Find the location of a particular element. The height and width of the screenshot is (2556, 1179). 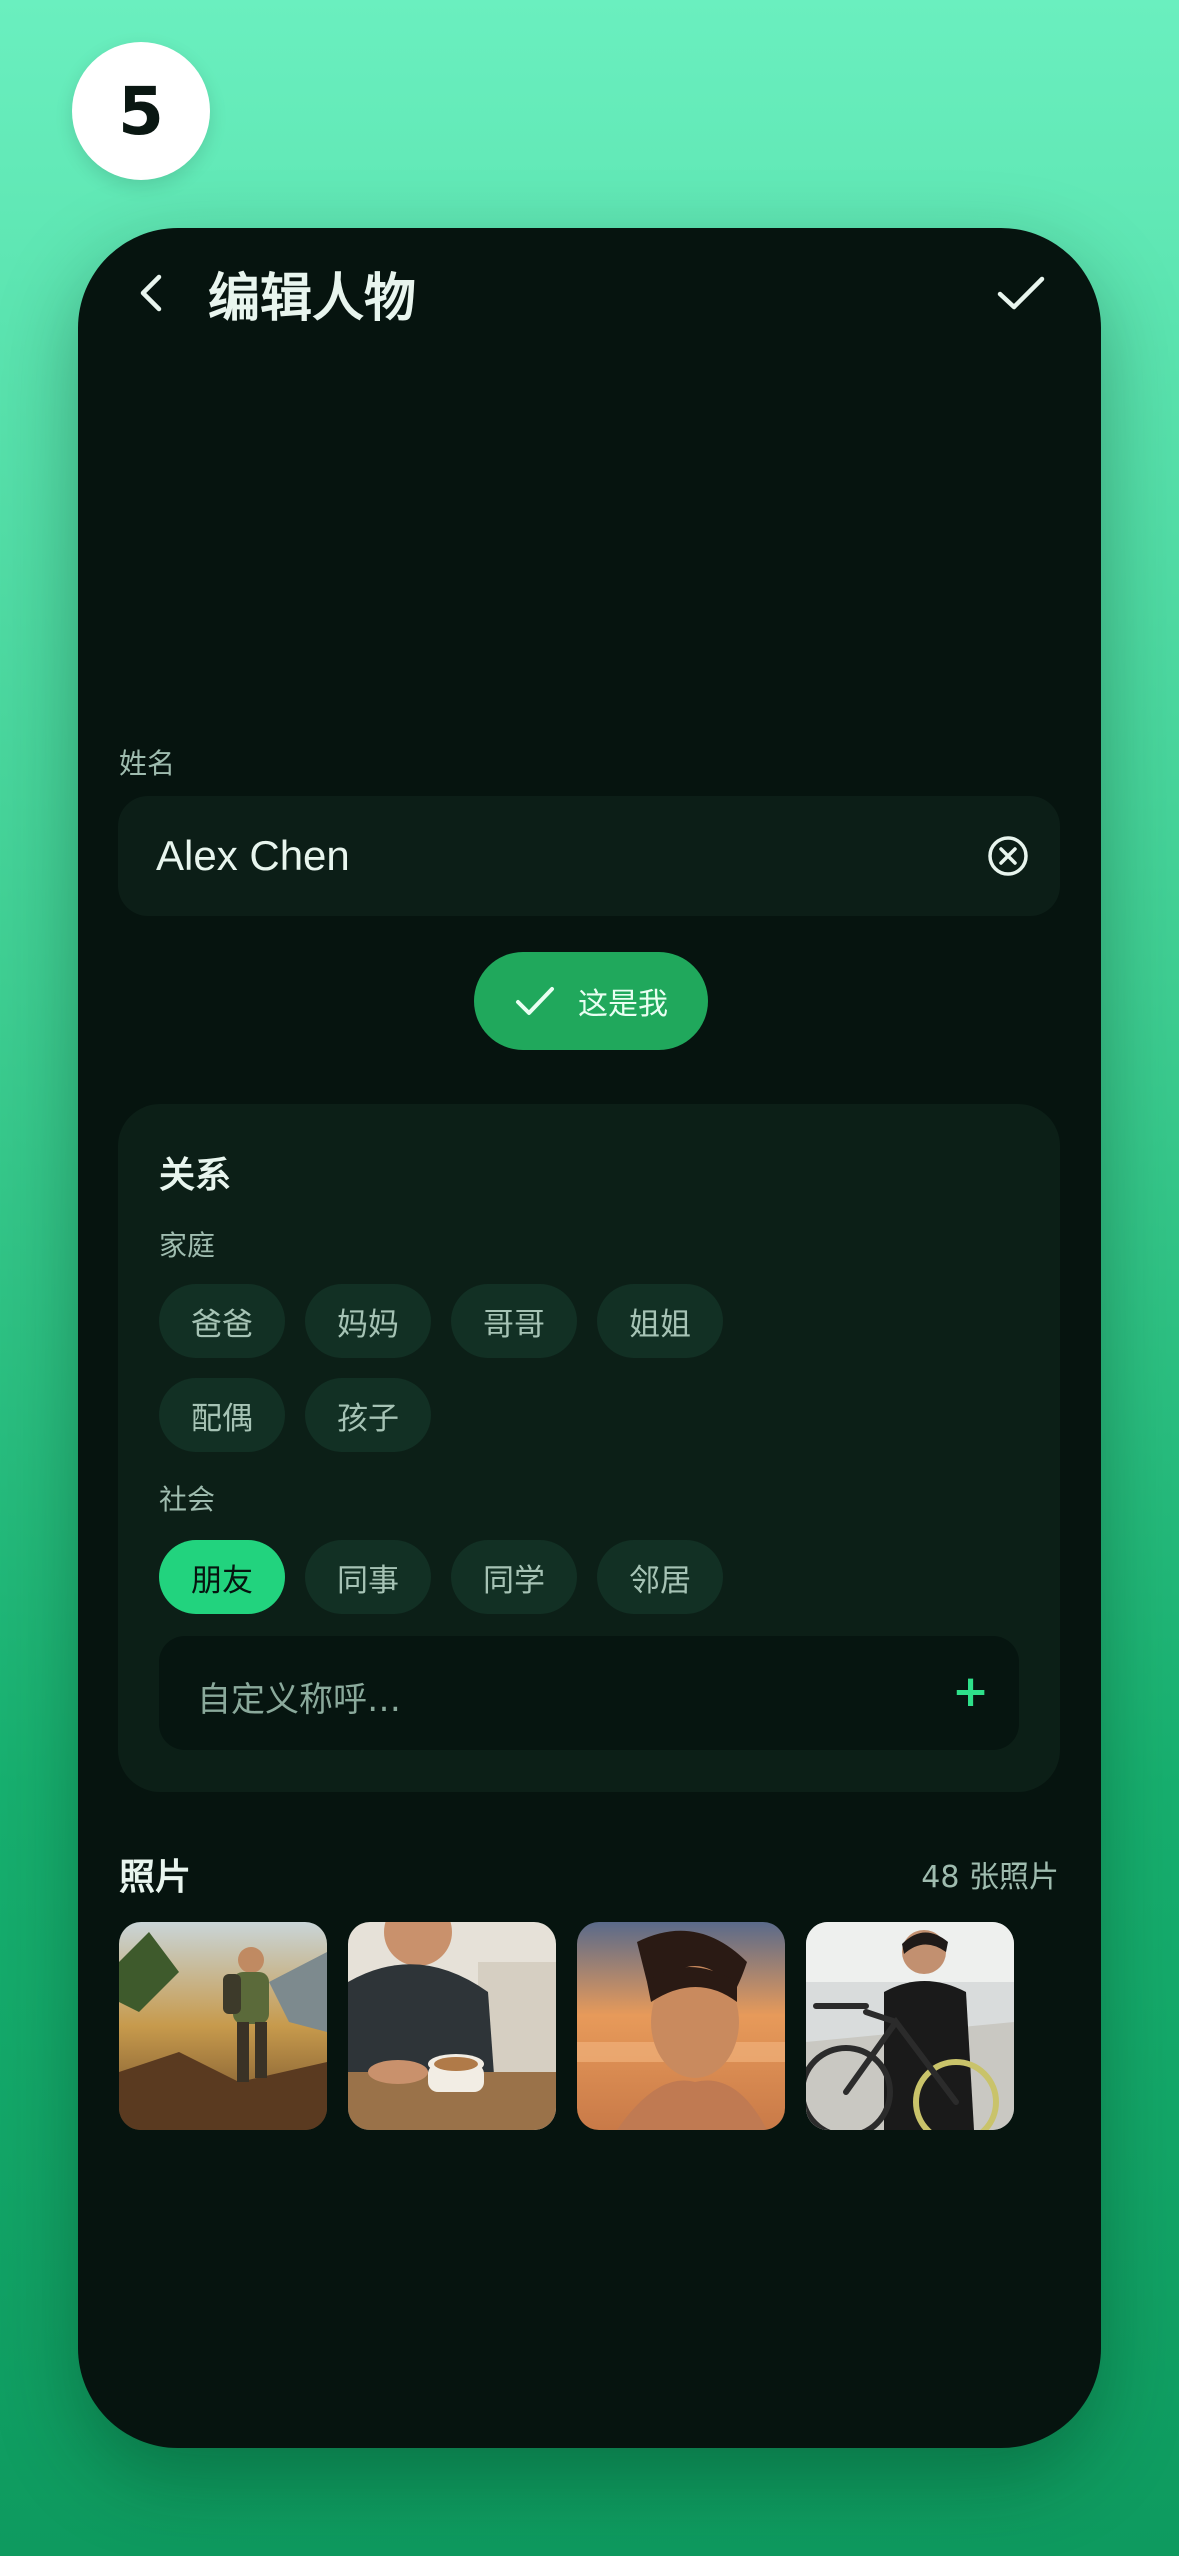

chip-child: 孩子 is located at coordinates (368, 1415).